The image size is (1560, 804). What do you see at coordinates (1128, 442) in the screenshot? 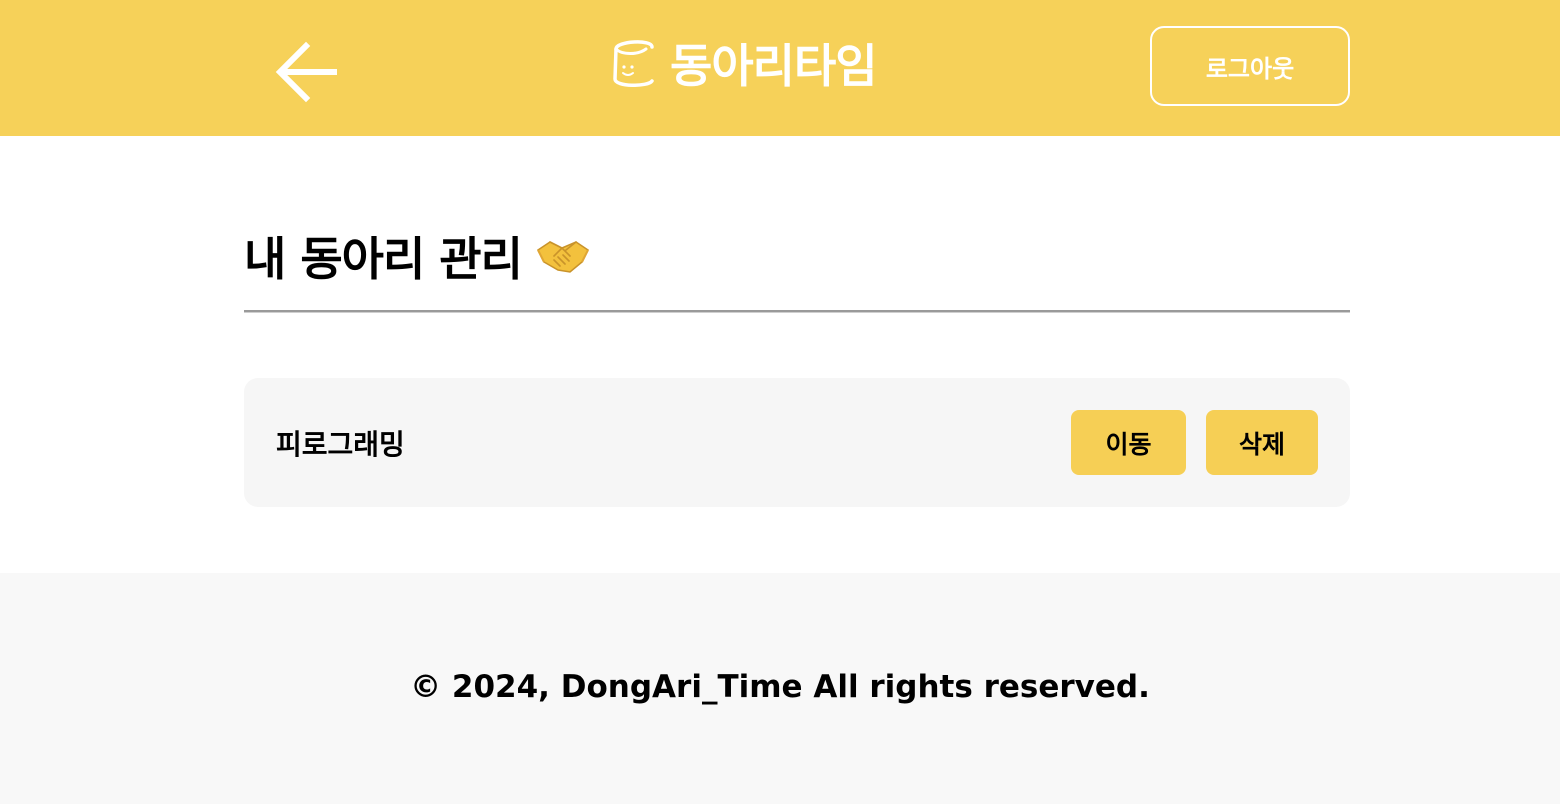
I see `move-button: 이동` at bounding box center [1128, 442].